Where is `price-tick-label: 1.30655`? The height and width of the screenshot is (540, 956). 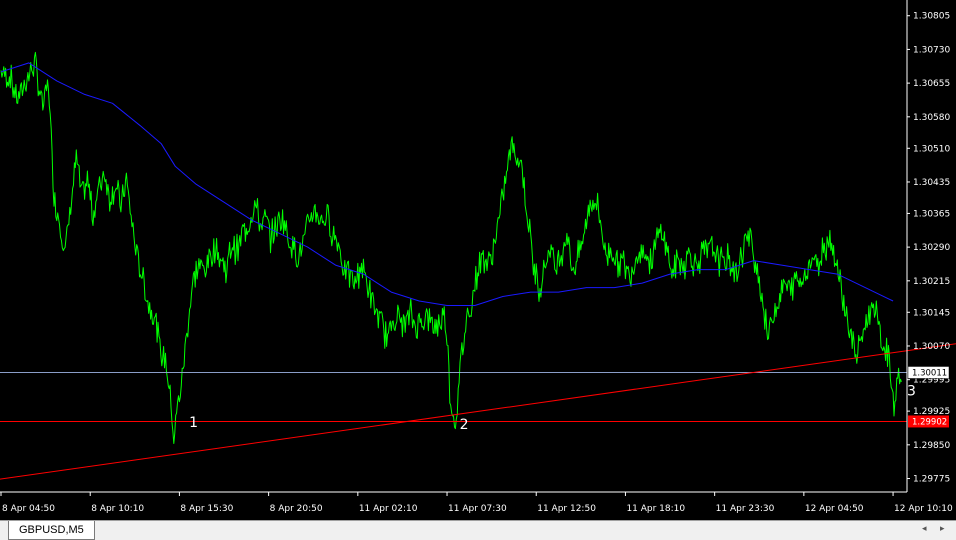
price-tick-label: 1.30655 is located at coordinates (931, 84).